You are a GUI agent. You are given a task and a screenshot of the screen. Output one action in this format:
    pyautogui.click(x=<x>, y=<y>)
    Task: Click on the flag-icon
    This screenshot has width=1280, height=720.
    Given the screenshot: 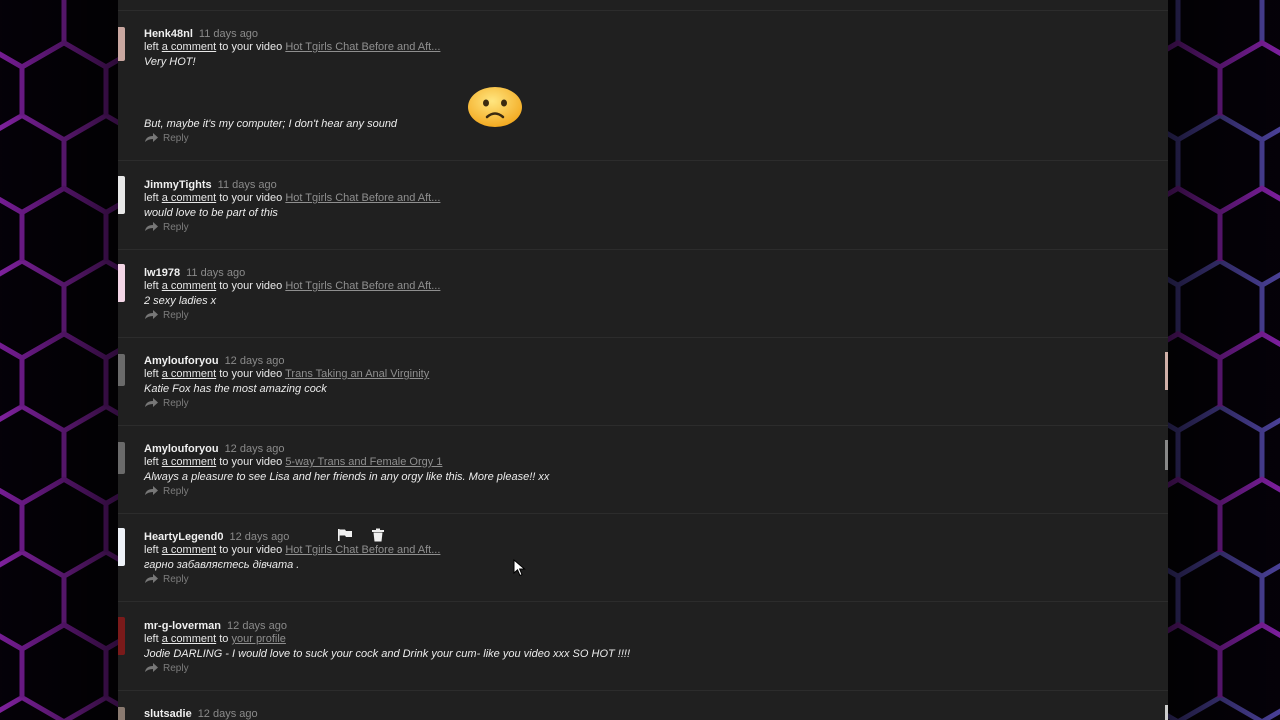 What is the action you would take?
    pyautogui.click(x=345, y=535)
    